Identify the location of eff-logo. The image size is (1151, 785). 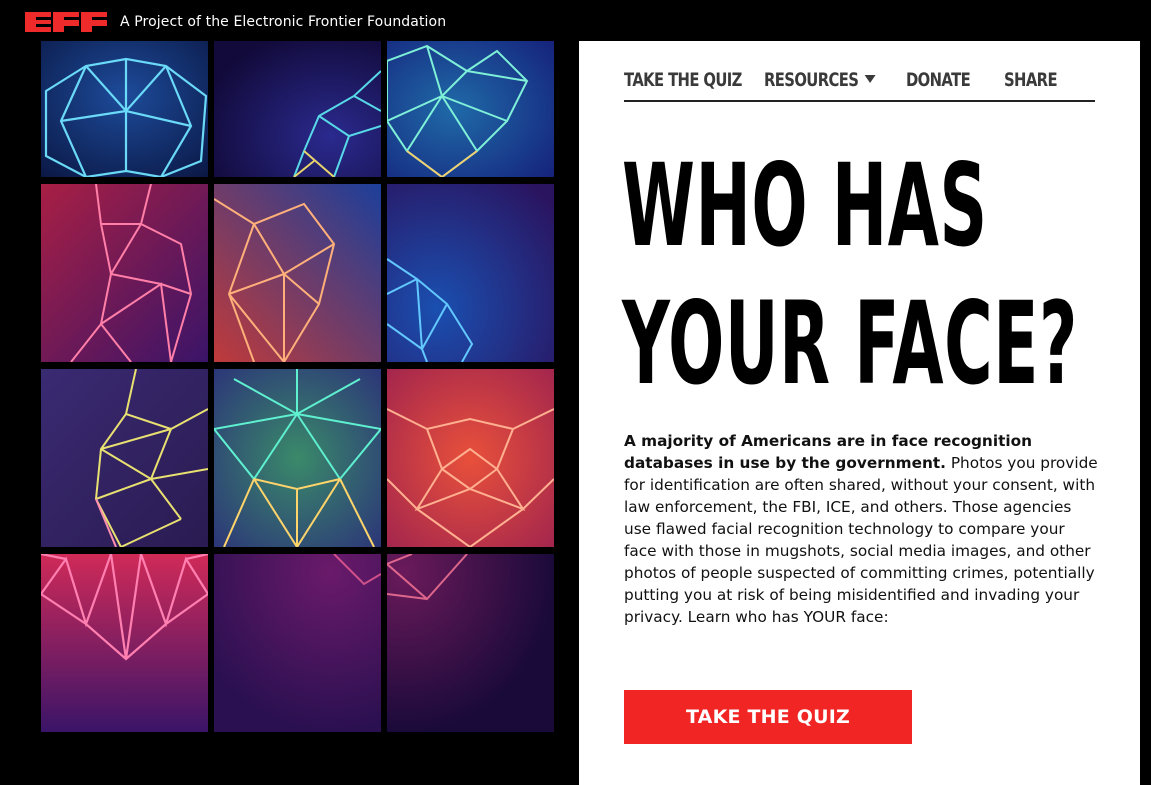
(66, 22).